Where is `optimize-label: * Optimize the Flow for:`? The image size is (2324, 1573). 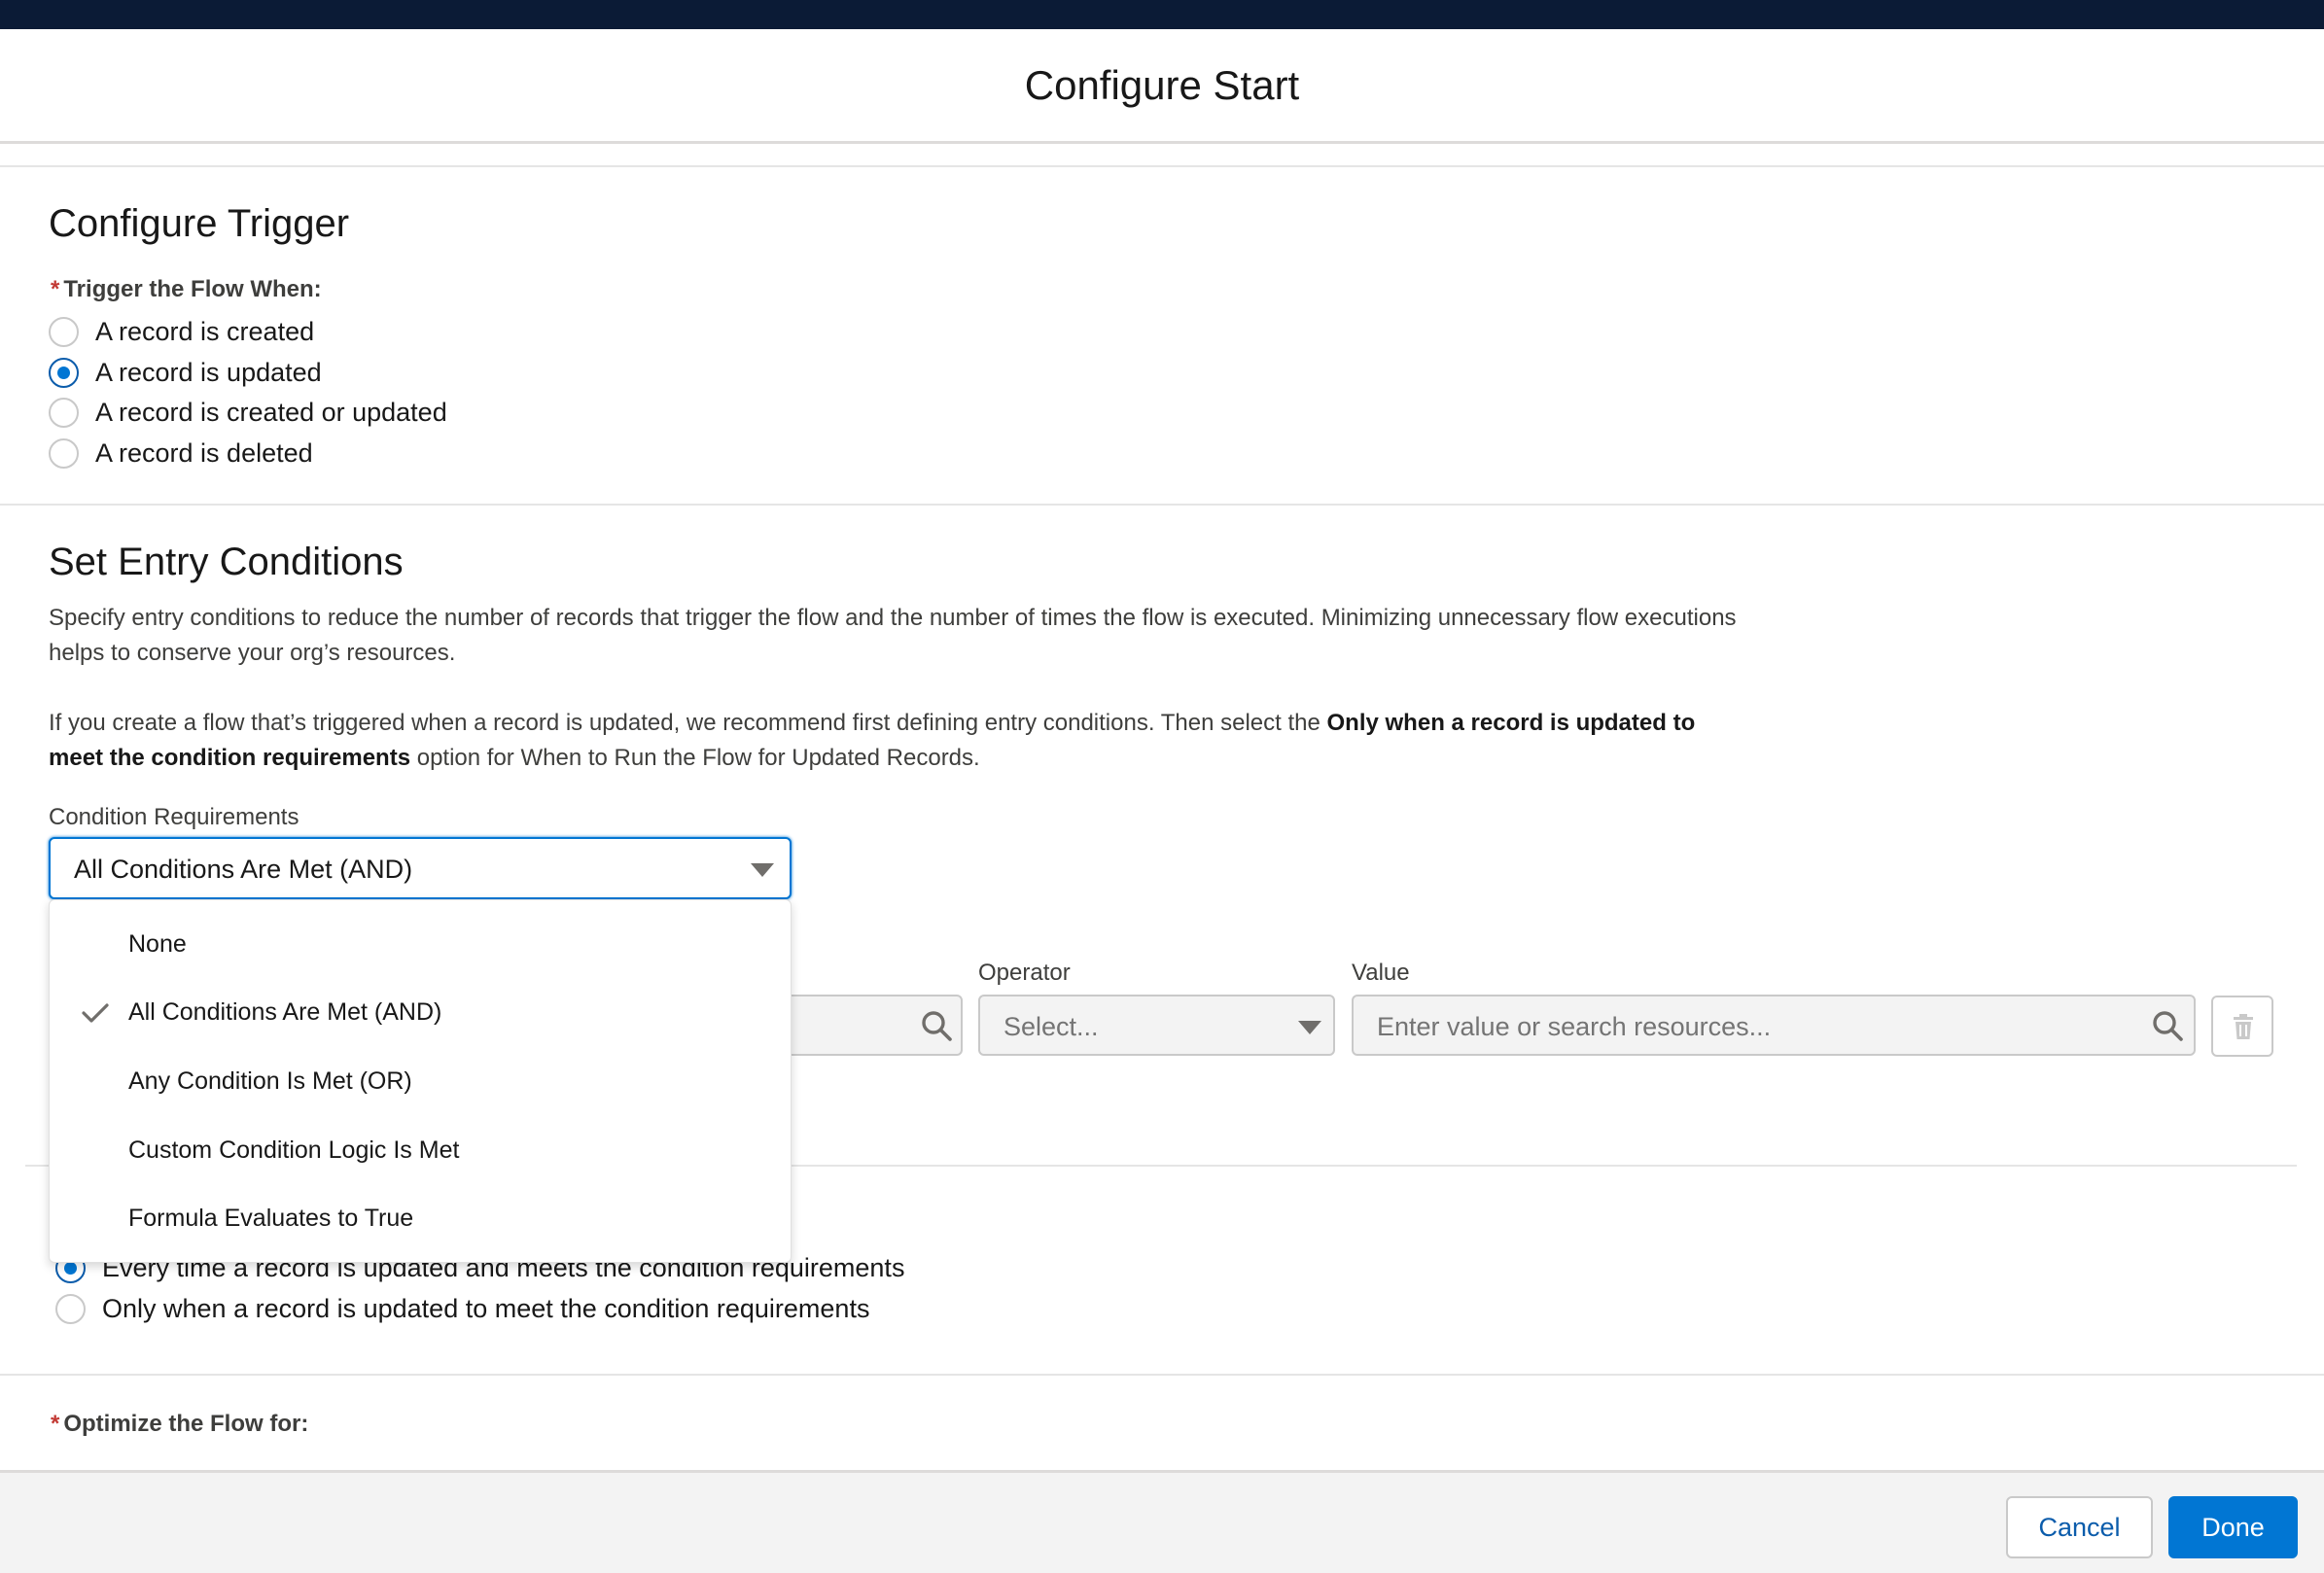 optimize-label: * Optimize the Flow for: is located at coordinates (179, 1424).